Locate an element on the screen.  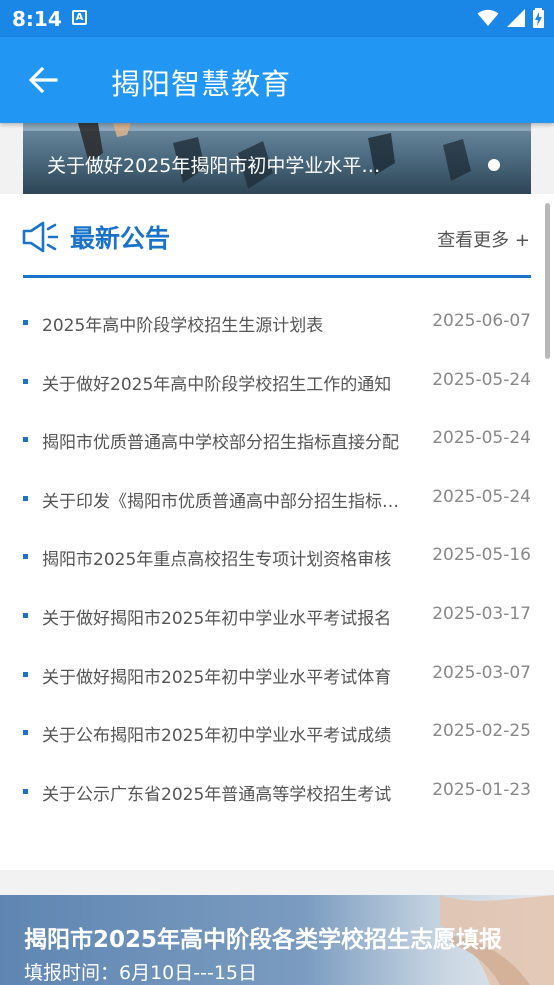
status-icons is located at coordinates (510, 18).